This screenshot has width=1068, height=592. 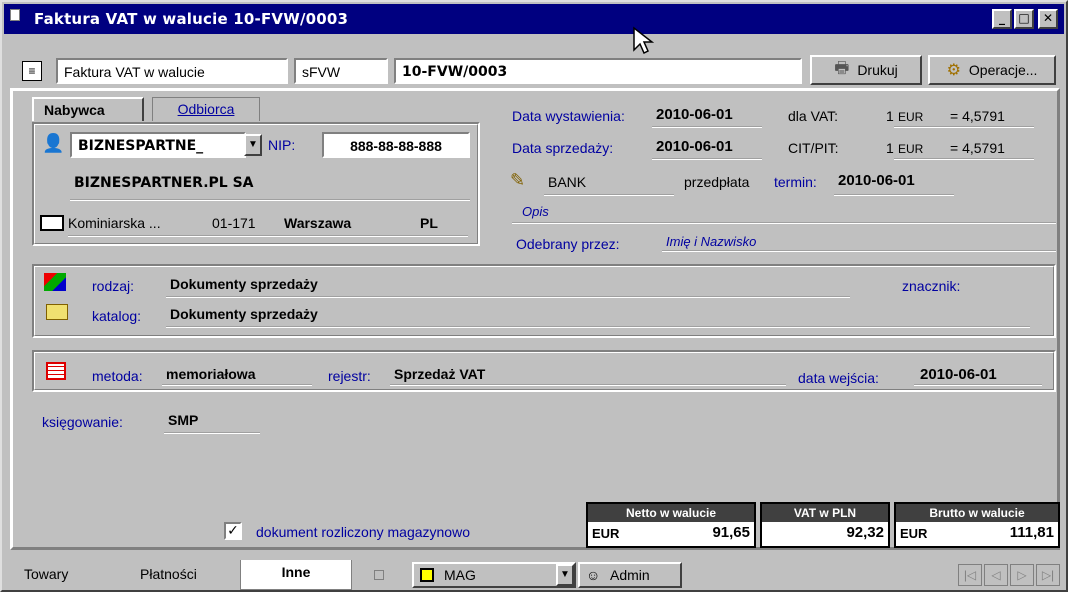 I want to click on next-record-button: ▷, so click(x=1022, y=575).